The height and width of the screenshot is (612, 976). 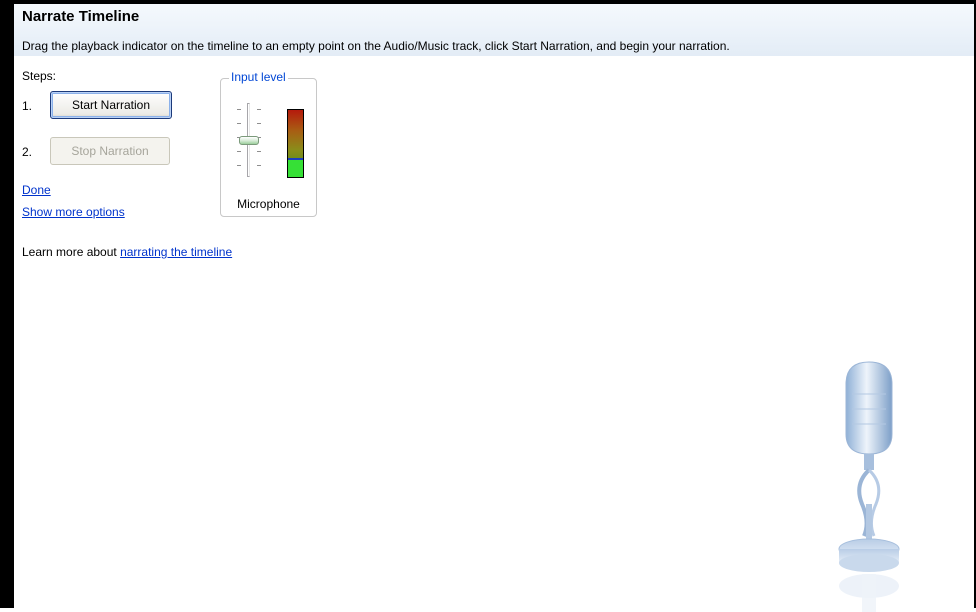 What do you see at coordinates (258, 77) in the screenshot?
I see `input-level-legend: Input level` at bounding box center [258, 77].